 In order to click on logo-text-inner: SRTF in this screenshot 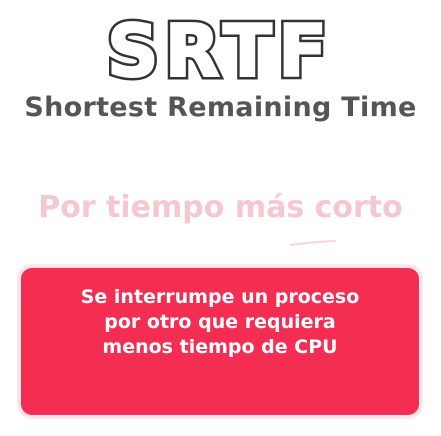, I will do `click(220, 47)`.